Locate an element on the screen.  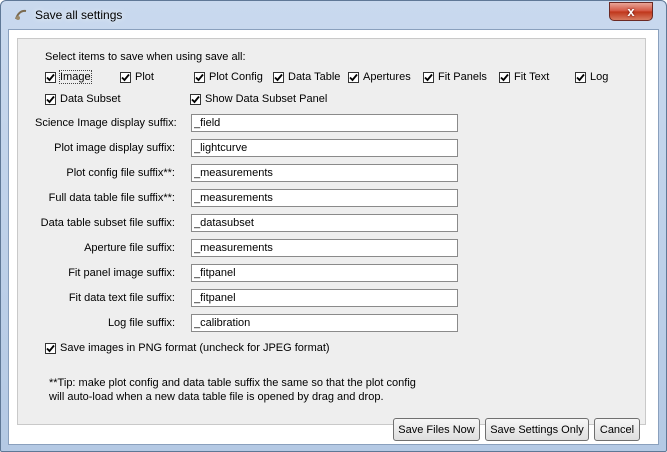
fit-text-checkbox: Fit Text is located at coordinates (524, 77).